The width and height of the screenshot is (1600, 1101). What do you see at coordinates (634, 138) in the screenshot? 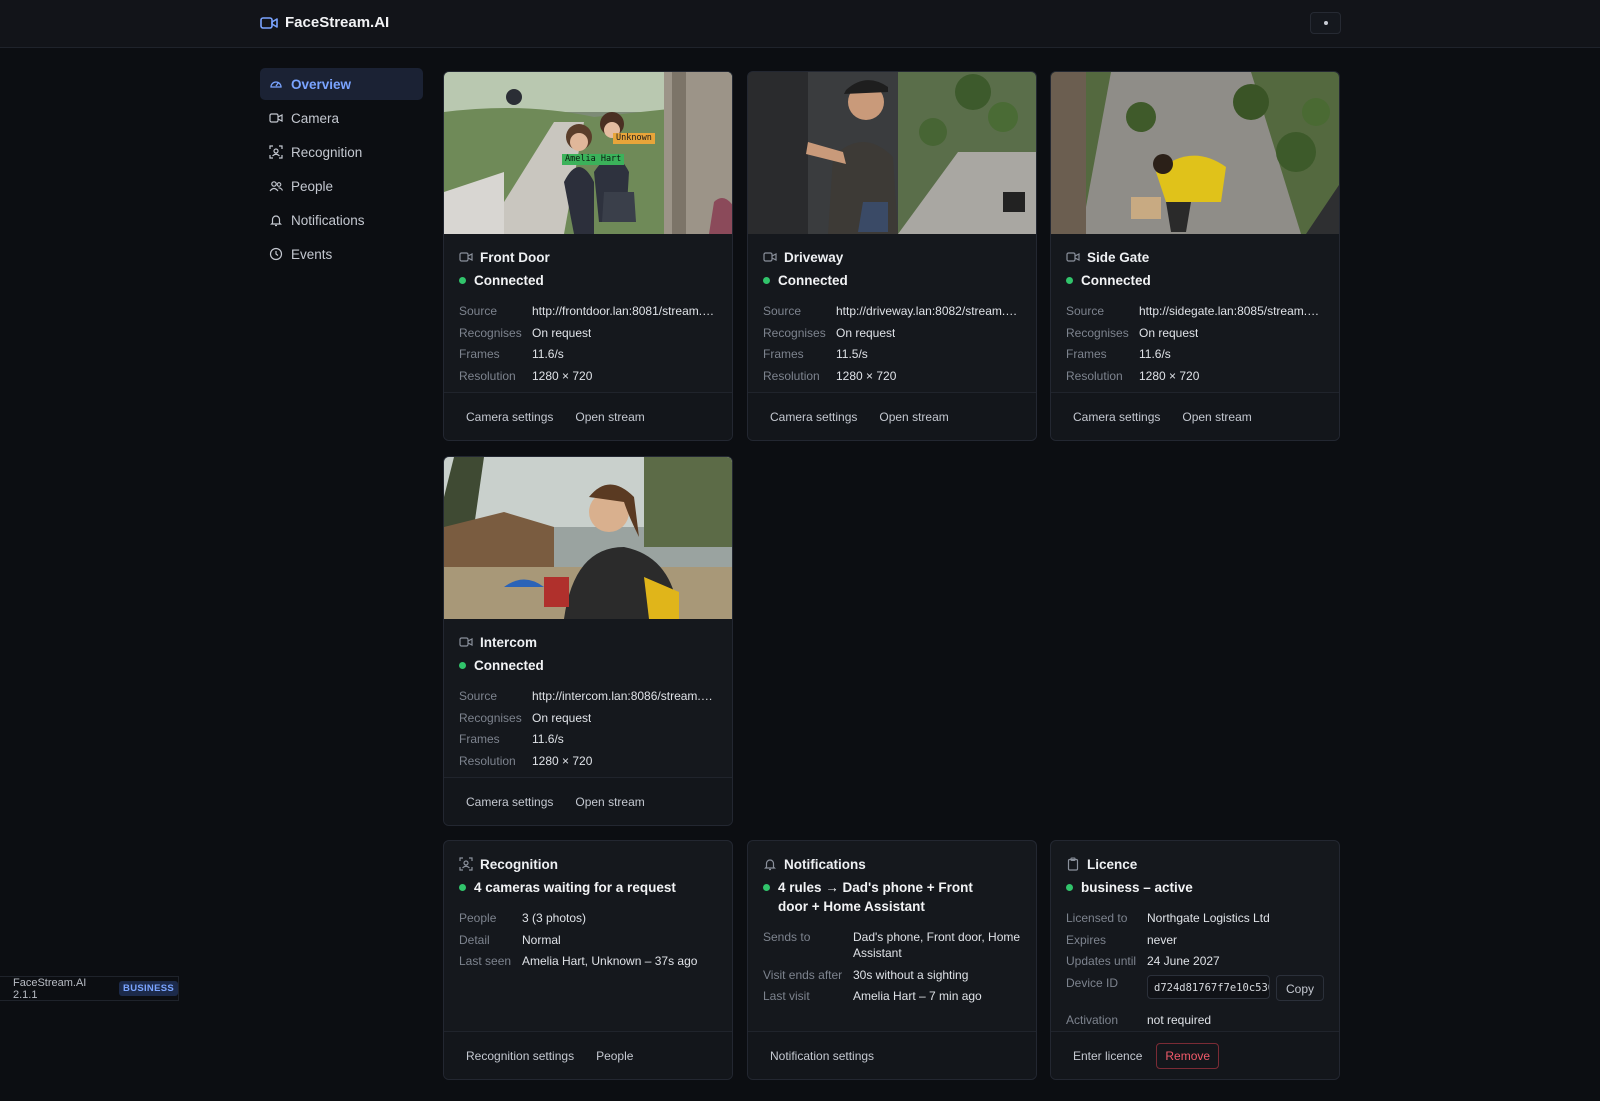
I see `face-label-unknown: Unknown` at bounding box center [634, 138].